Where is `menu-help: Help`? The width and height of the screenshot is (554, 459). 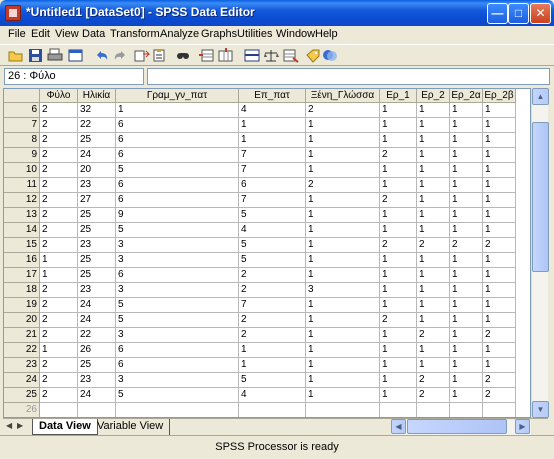 menu-help: Help is located at coordinates (326, 34).